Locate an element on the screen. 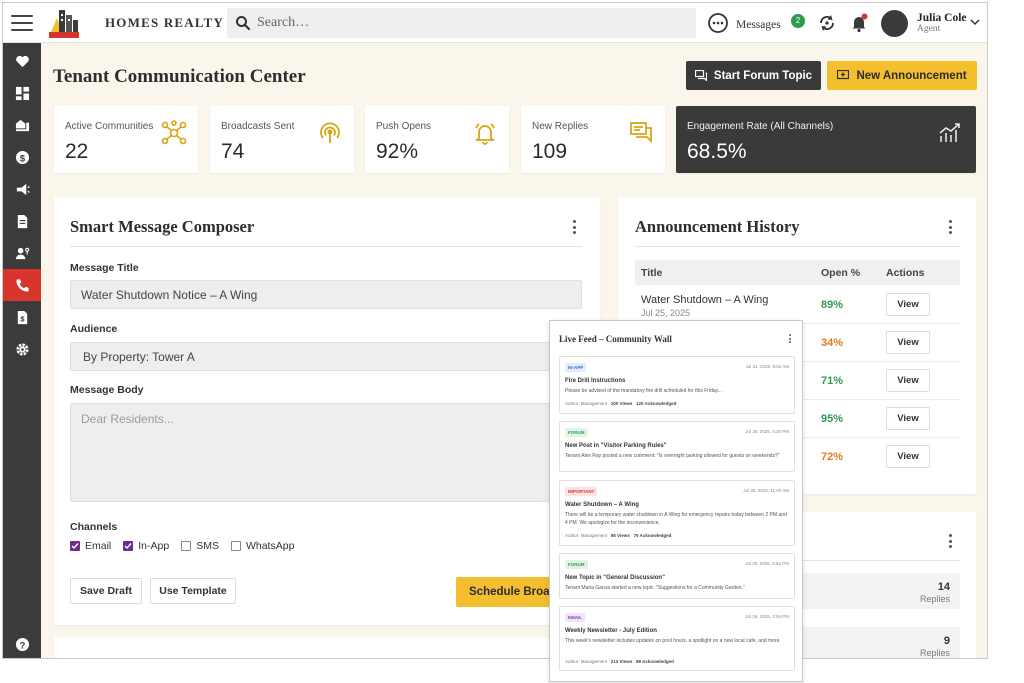  post-date: Jul 30, 2025, 4:30 PM is located at coordinates (767, 431).